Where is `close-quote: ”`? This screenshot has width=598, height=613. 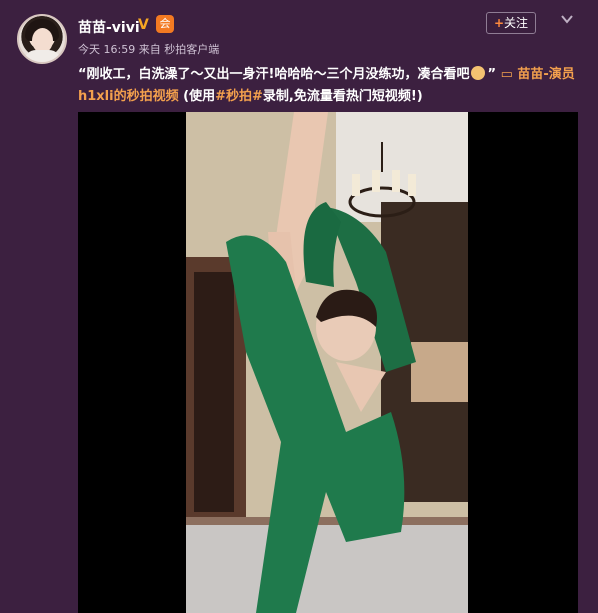 close-quote: ” is located at coordinates (492, 74).